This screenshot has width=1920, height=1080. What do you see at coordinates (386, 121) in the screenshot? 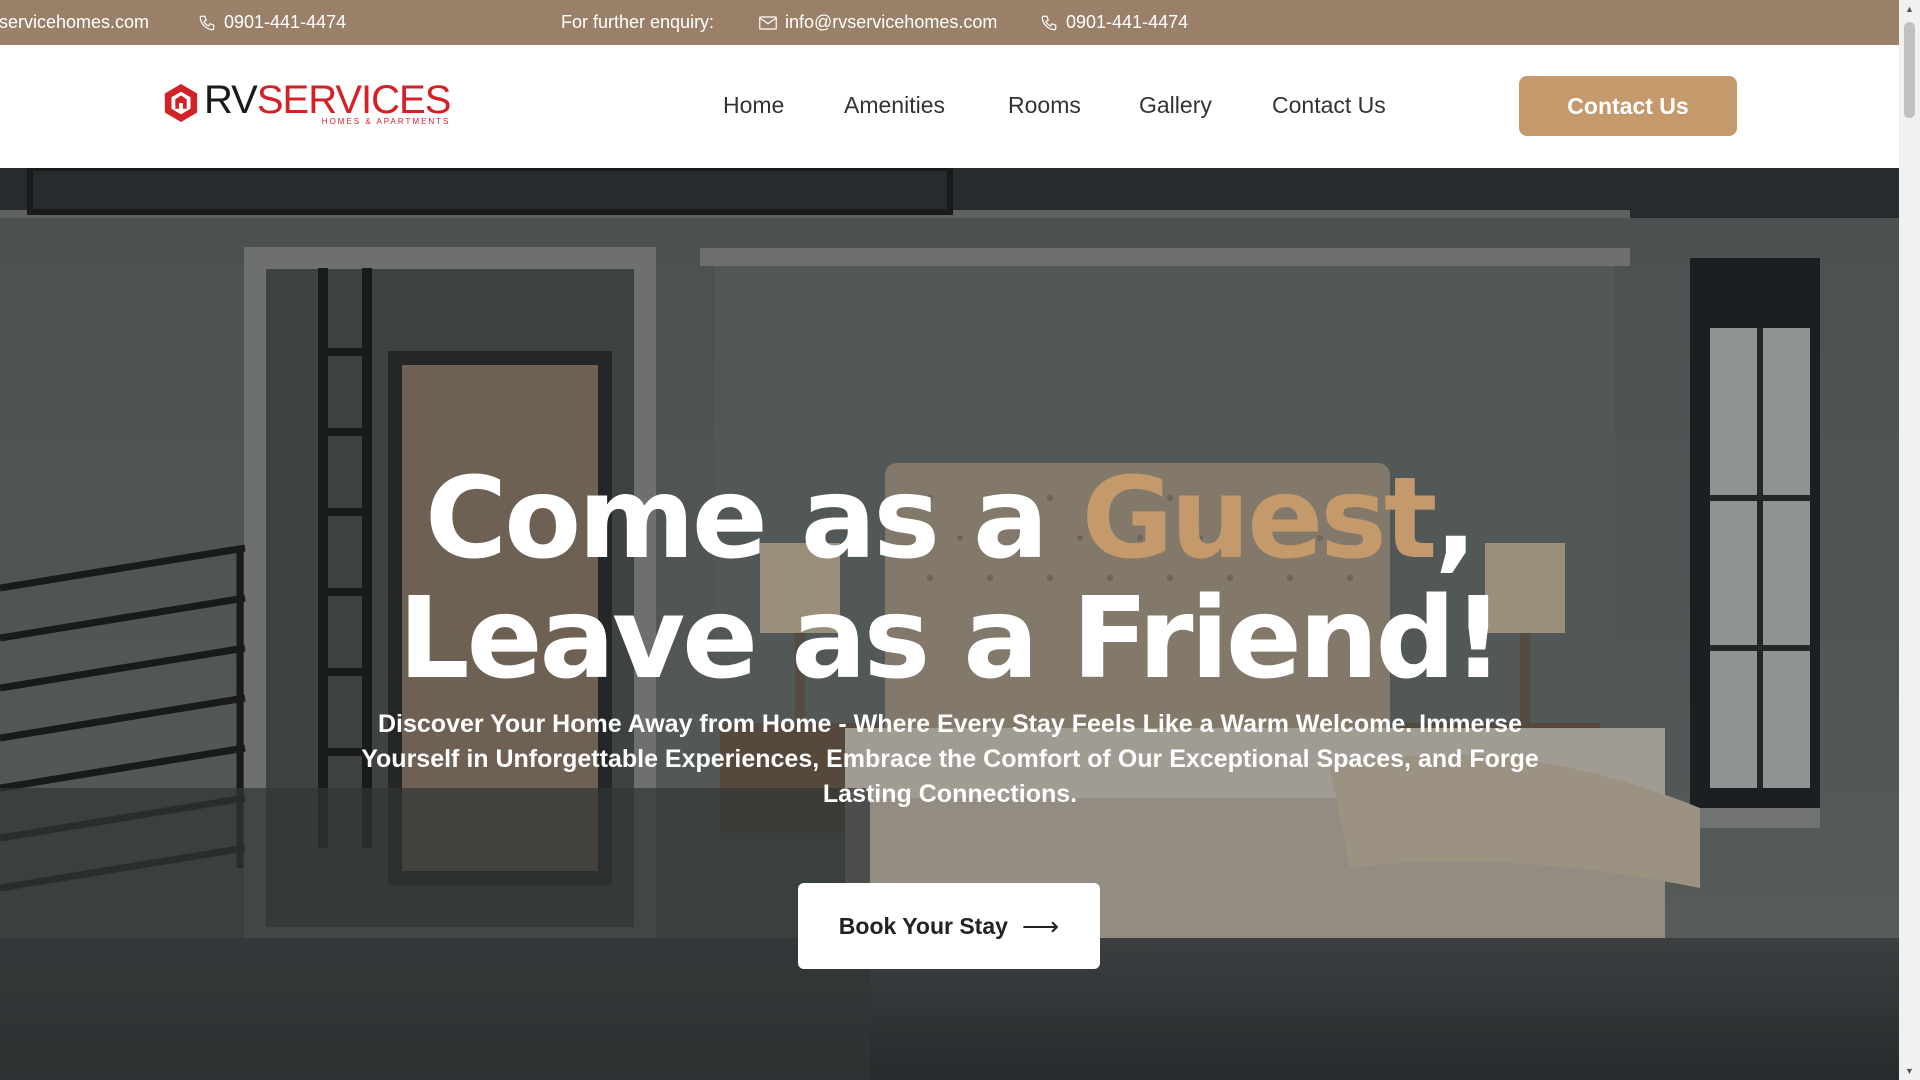
I see `logo-subtitle: HOMES & APARTMENTS` at bounding box center [386, 121].